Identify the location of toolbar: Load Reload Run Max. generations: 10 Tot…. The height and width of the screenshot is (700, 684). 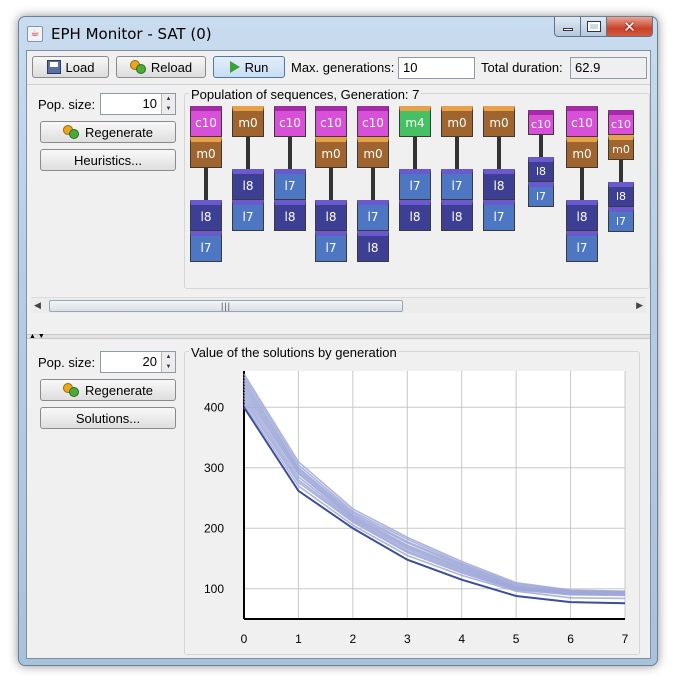
(338, 68).